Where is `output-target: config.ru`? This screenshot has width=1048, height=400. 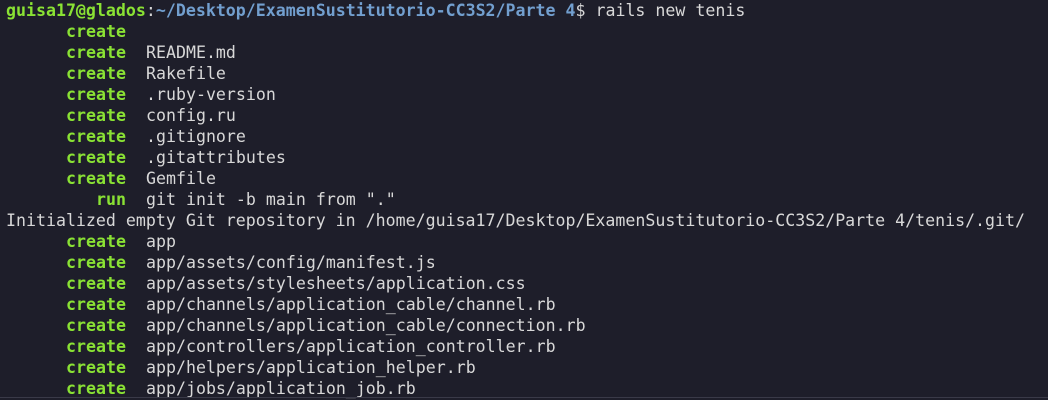
output-target: config.ru is located at coordinates (191, 115).